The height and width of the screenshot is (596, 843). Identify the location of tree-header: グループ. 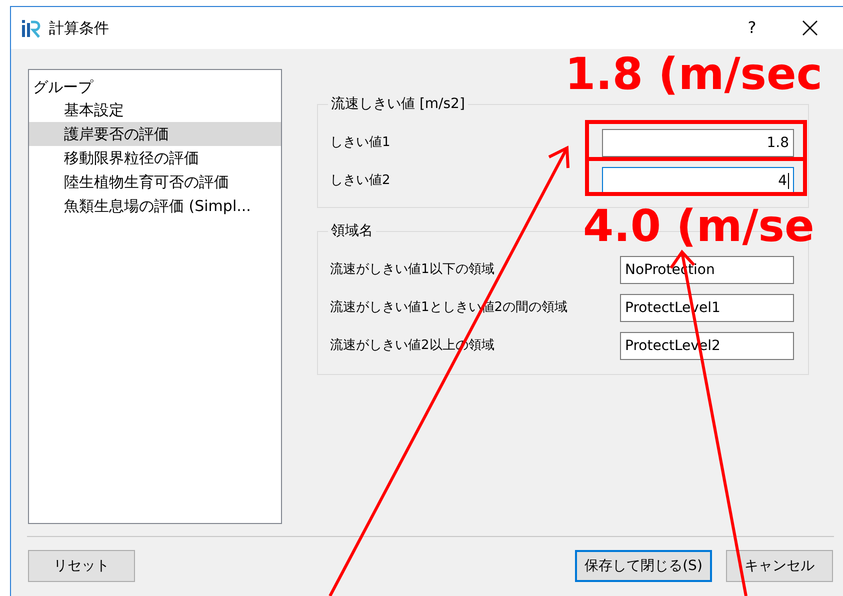
(63, 87).